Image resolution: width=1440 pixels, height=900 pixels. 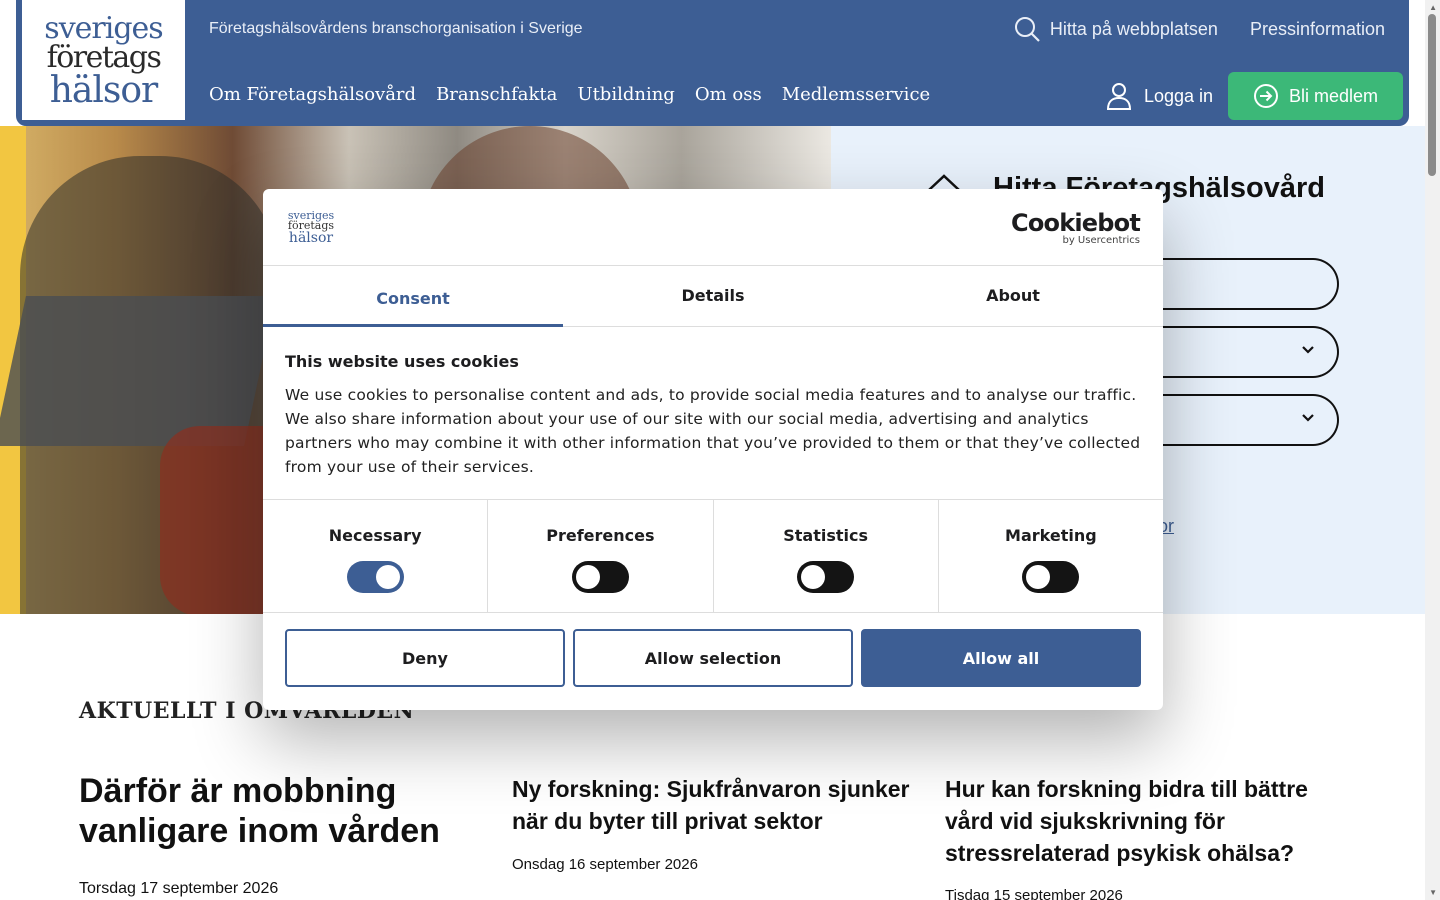 What do you see at coordinates (825, 535) in the screenshot?
I see `toggle-label: Statistics` at bounding box center [825, 535].